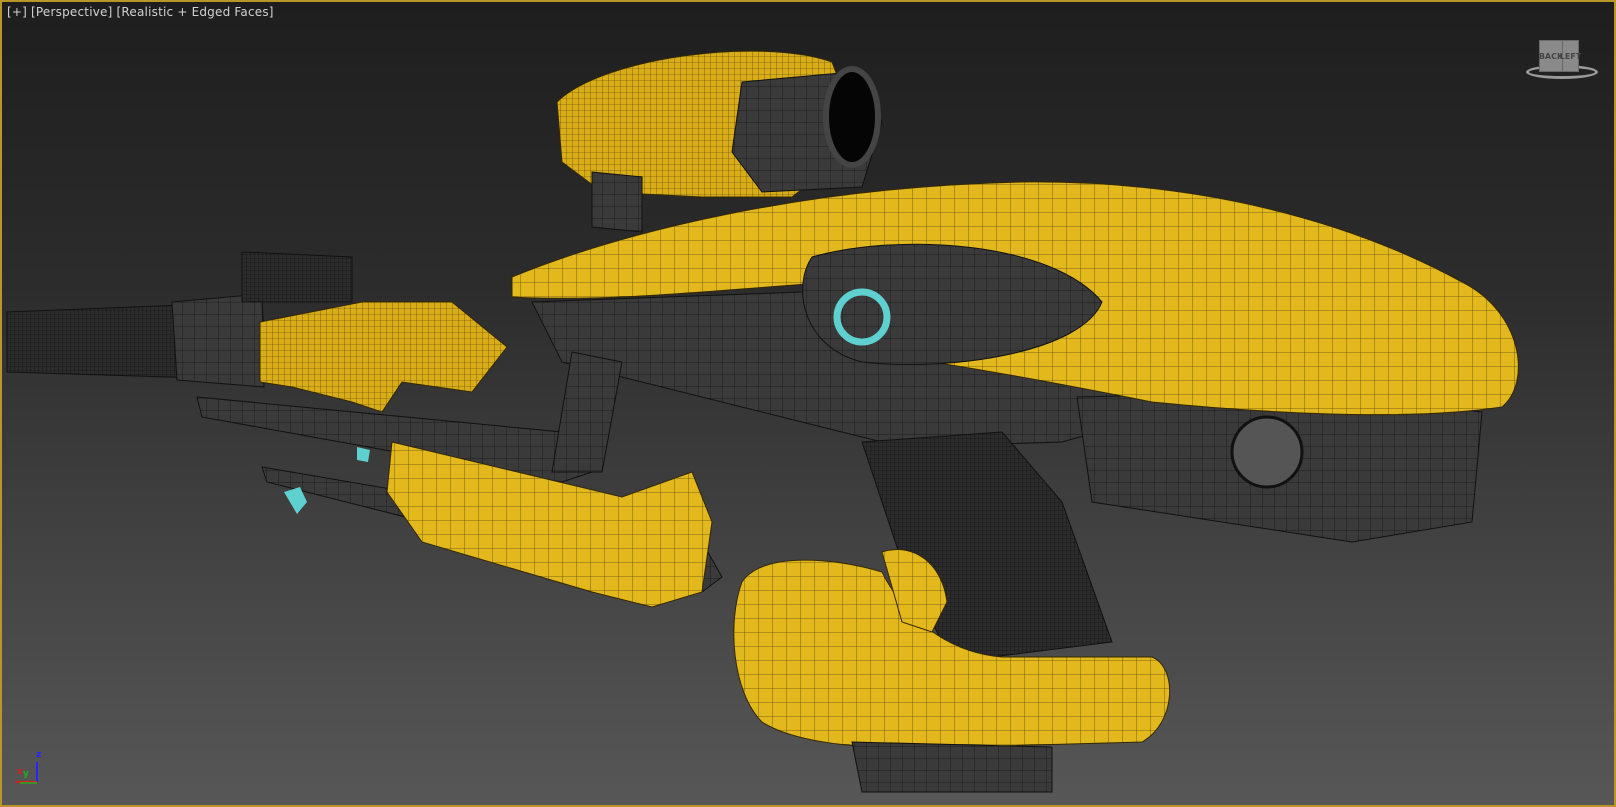 This screenshot has height=807, width=1616. What do you see at coordinates (363, 454) in the screenshot?
I see `cyan-detail` at bounding box center [363, 454].